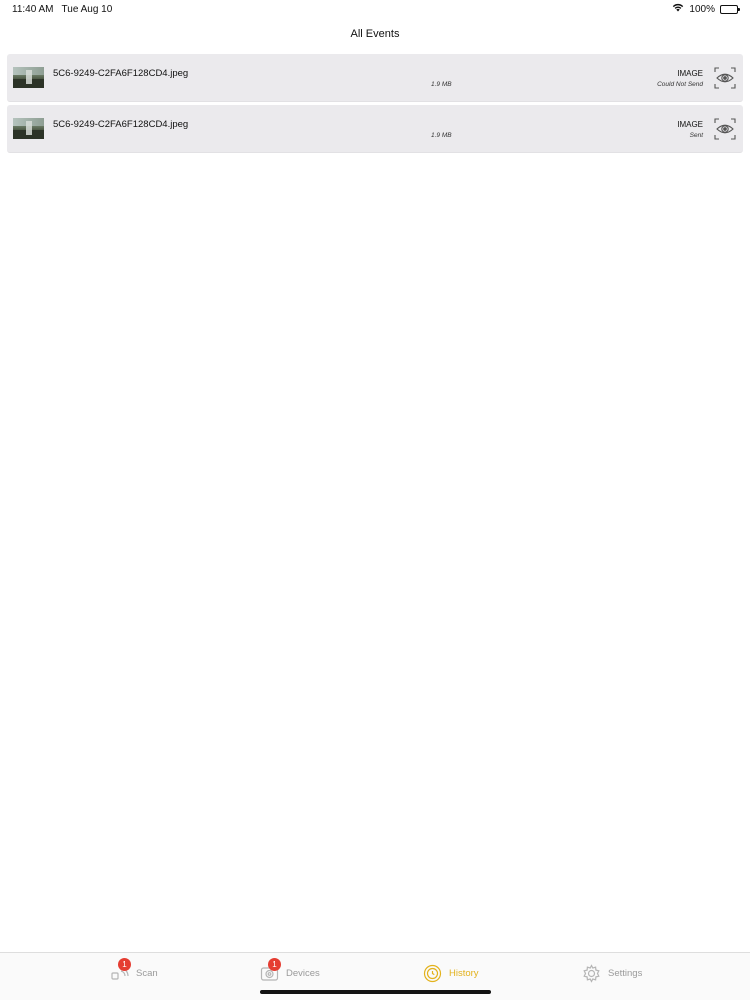  What do you see at coordinates (274, 964) in the screenshot?
I see `devices-badge: 1` at bounding box center [274, 964].